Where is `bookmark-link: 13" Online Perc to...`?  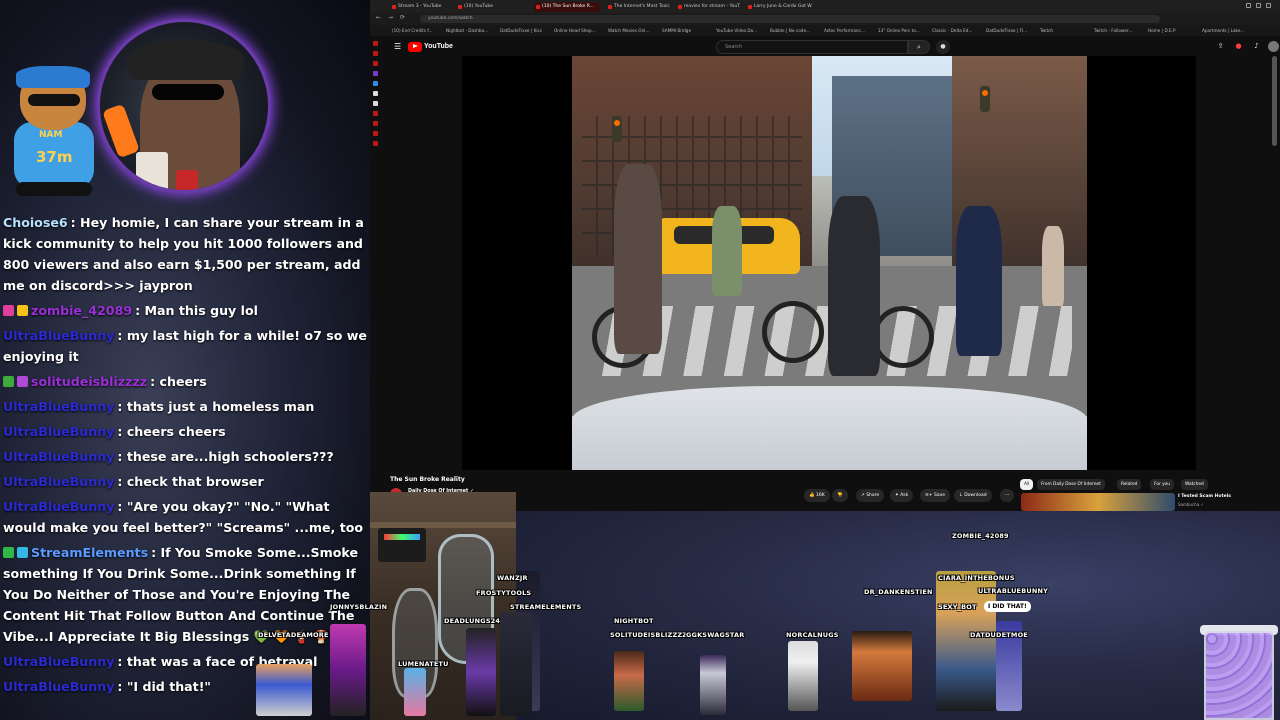
bookmark-link: 13" Online Perc to... is located at coordinates (899, 30).